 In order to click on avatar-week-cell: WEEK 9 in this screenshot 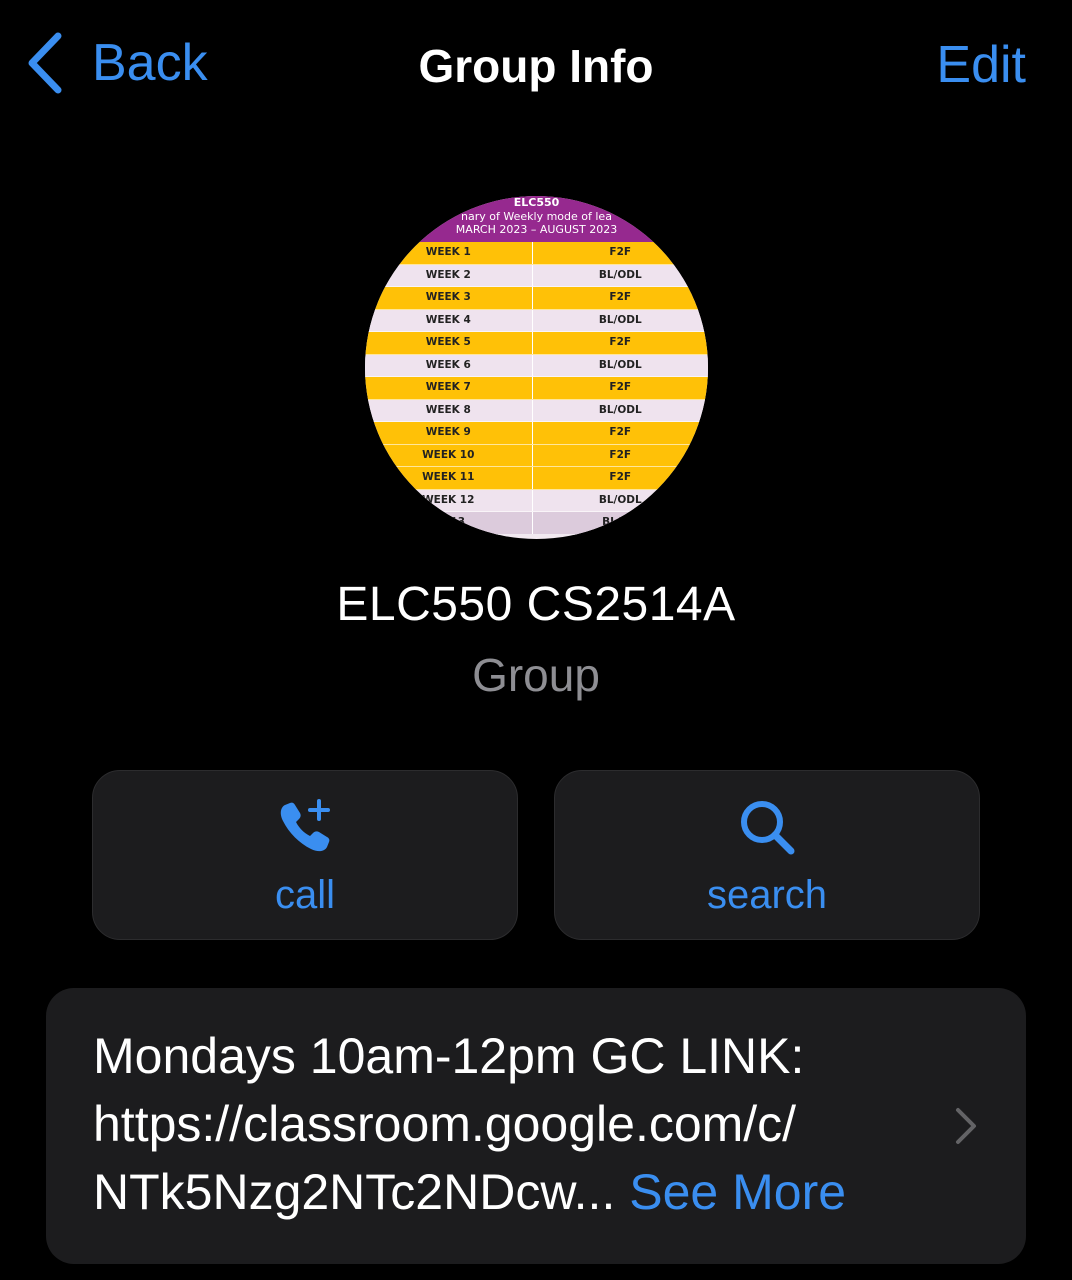, I will do `click(449, 433)`.